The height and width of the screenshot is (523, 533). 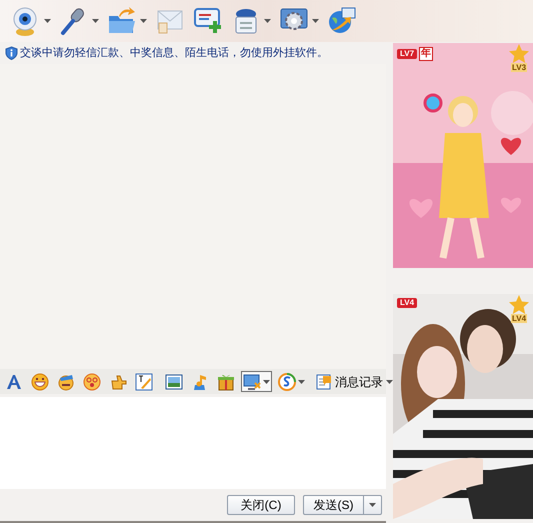 What do you see at coordinates (200, 381) in the screenshot?
I see `music-note-icon` at bounding box center [200, 381].